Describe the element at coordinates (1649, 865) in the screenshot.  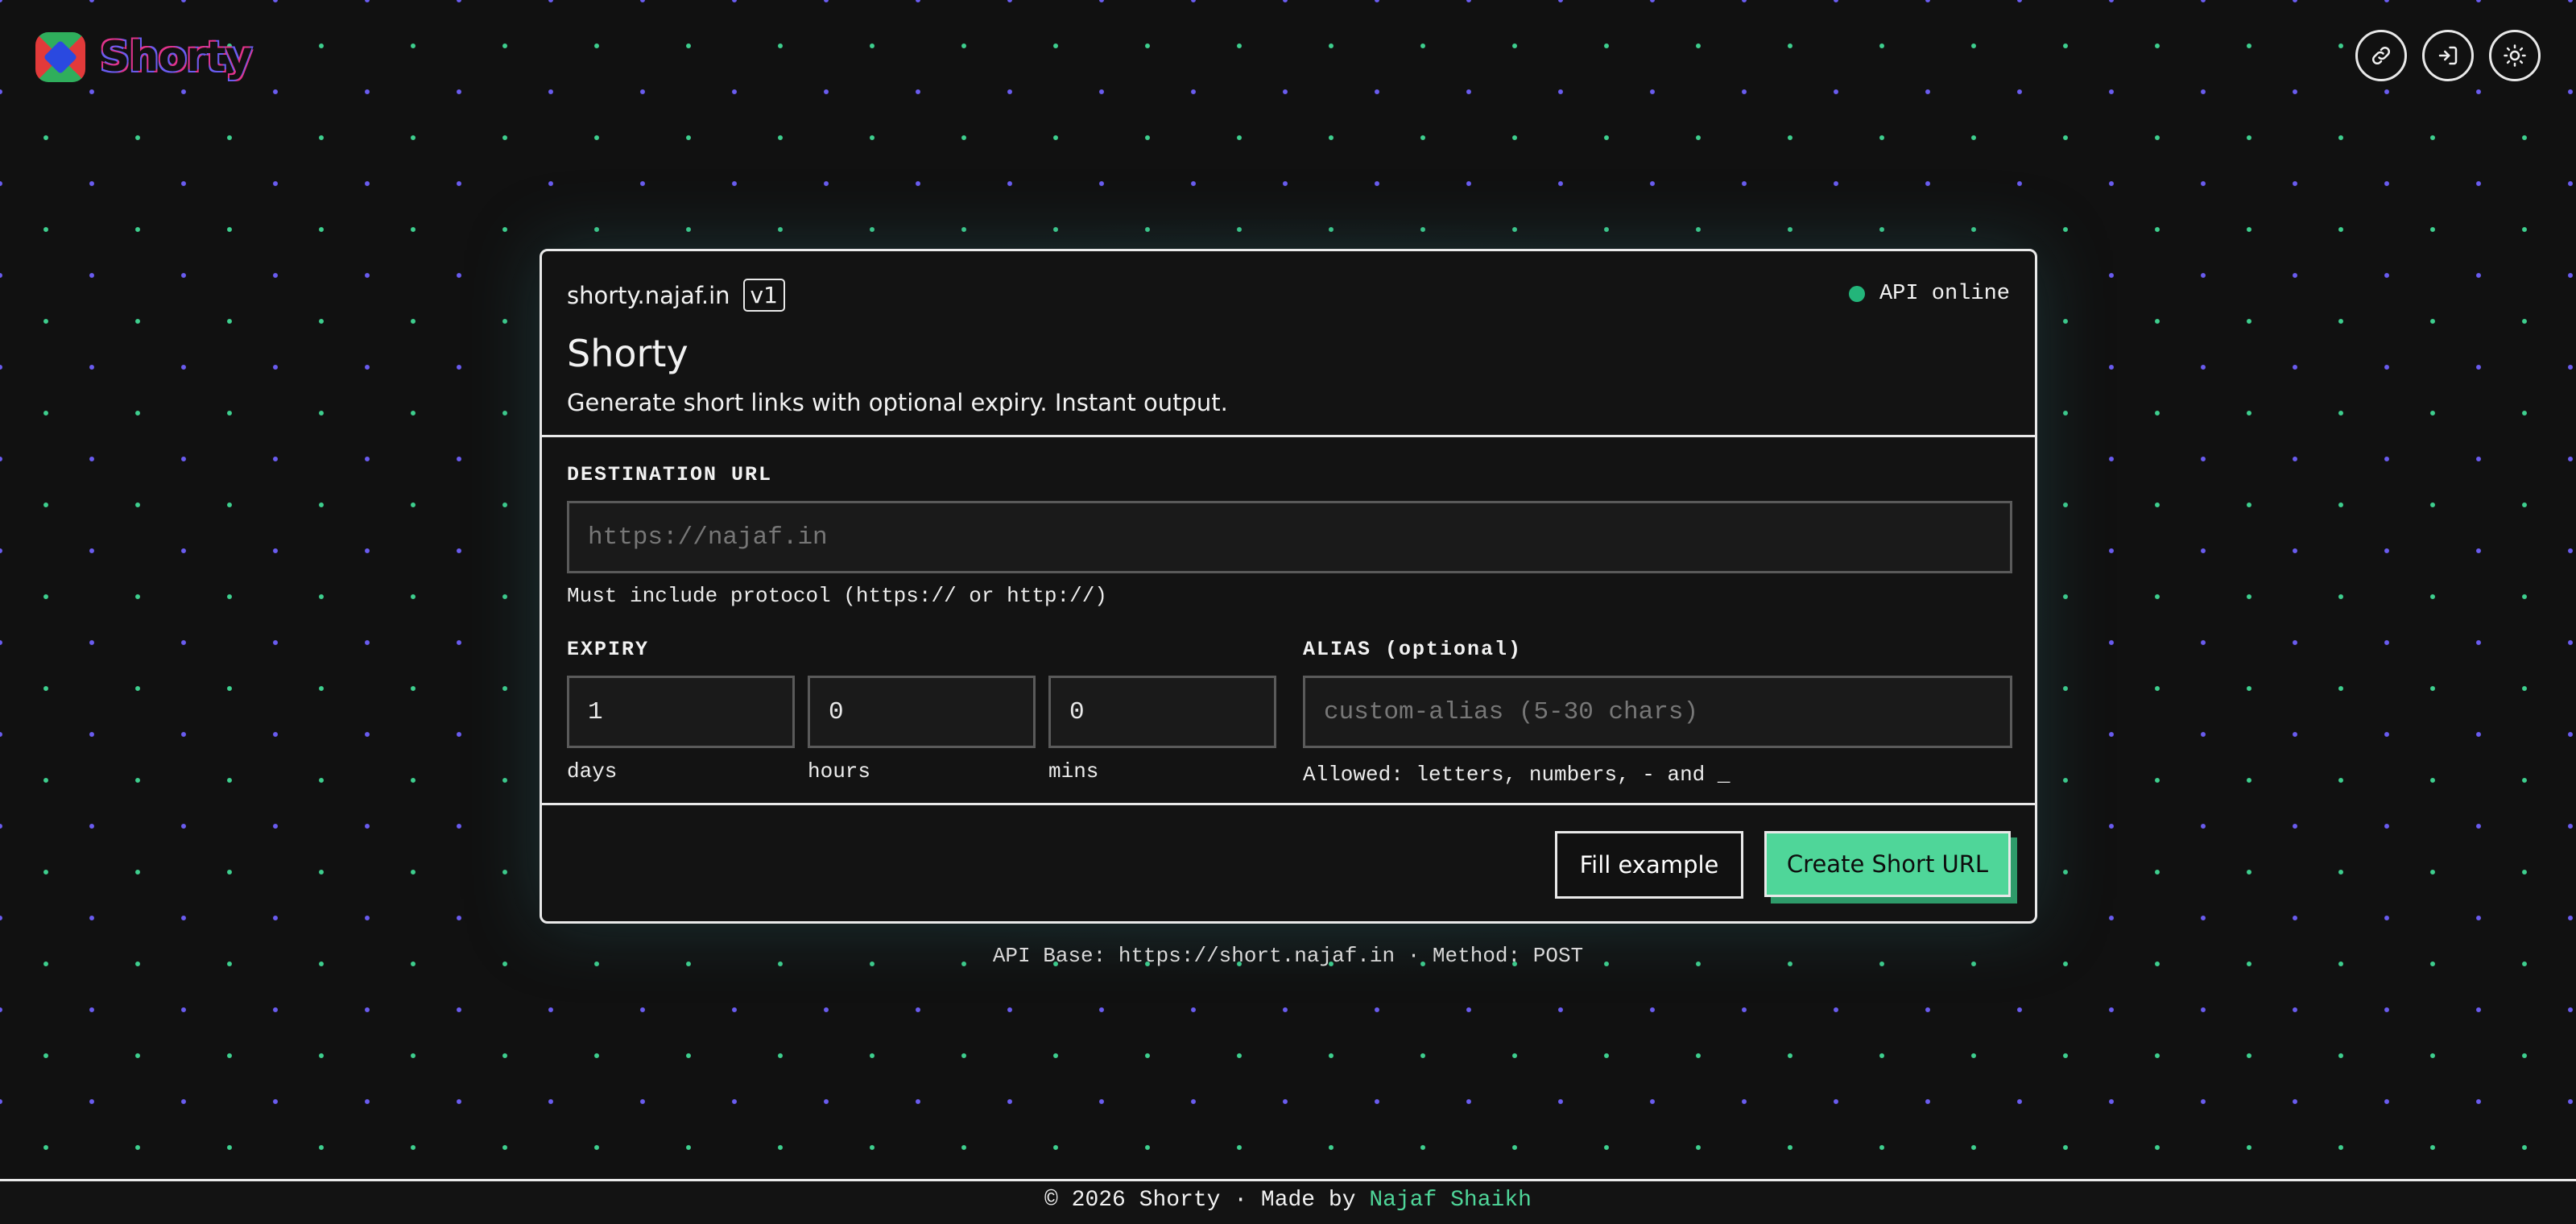
I see `fill-example-button: Fill example` at that location.